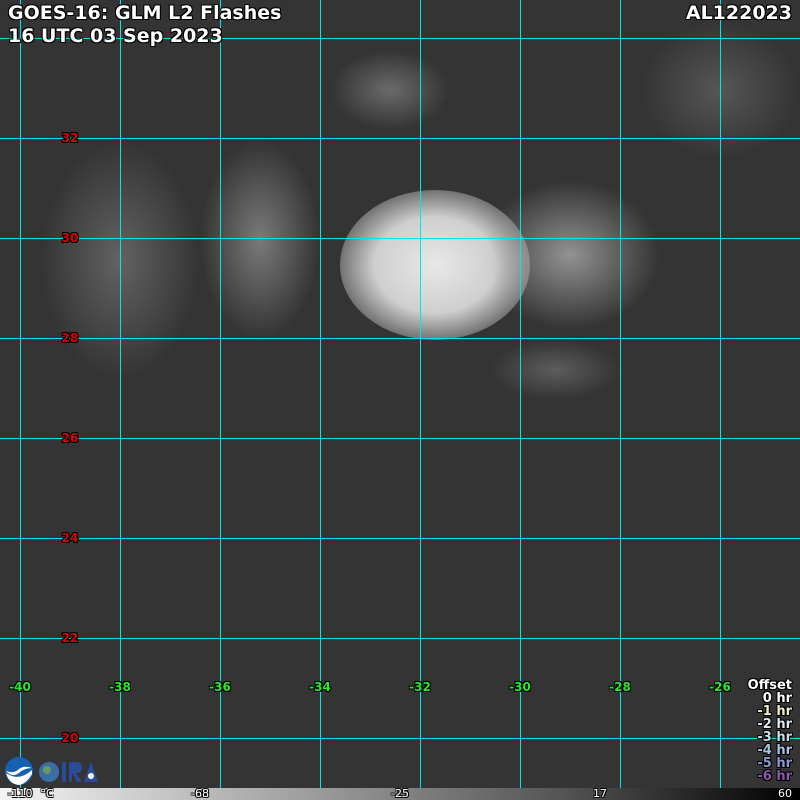  What do you see at coordinates (120, 687) in the screenshot?
I see `longitude-label: -38` at bounding box center [120, 687].